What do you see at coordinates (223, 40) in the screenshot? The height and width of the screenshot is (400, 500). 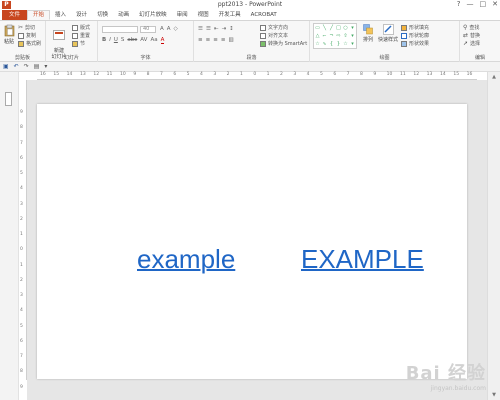 I see `justify-button: ≡` at bounding box center [223, 40].